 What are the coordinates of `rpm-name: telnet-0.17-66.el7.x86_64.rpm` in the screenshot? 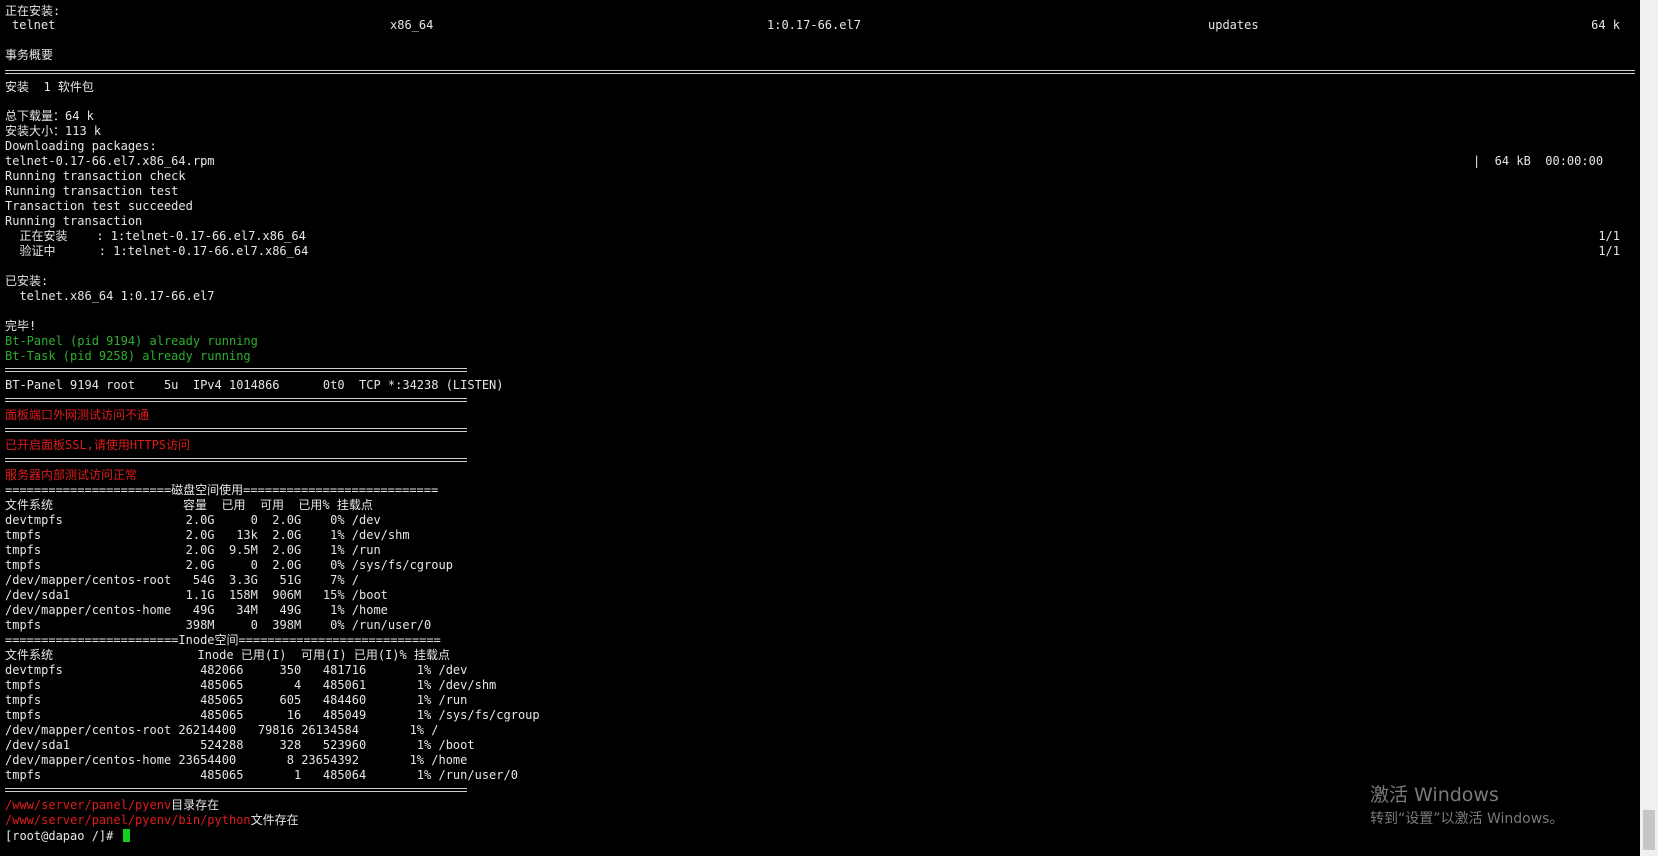 It's located at (110, 161).